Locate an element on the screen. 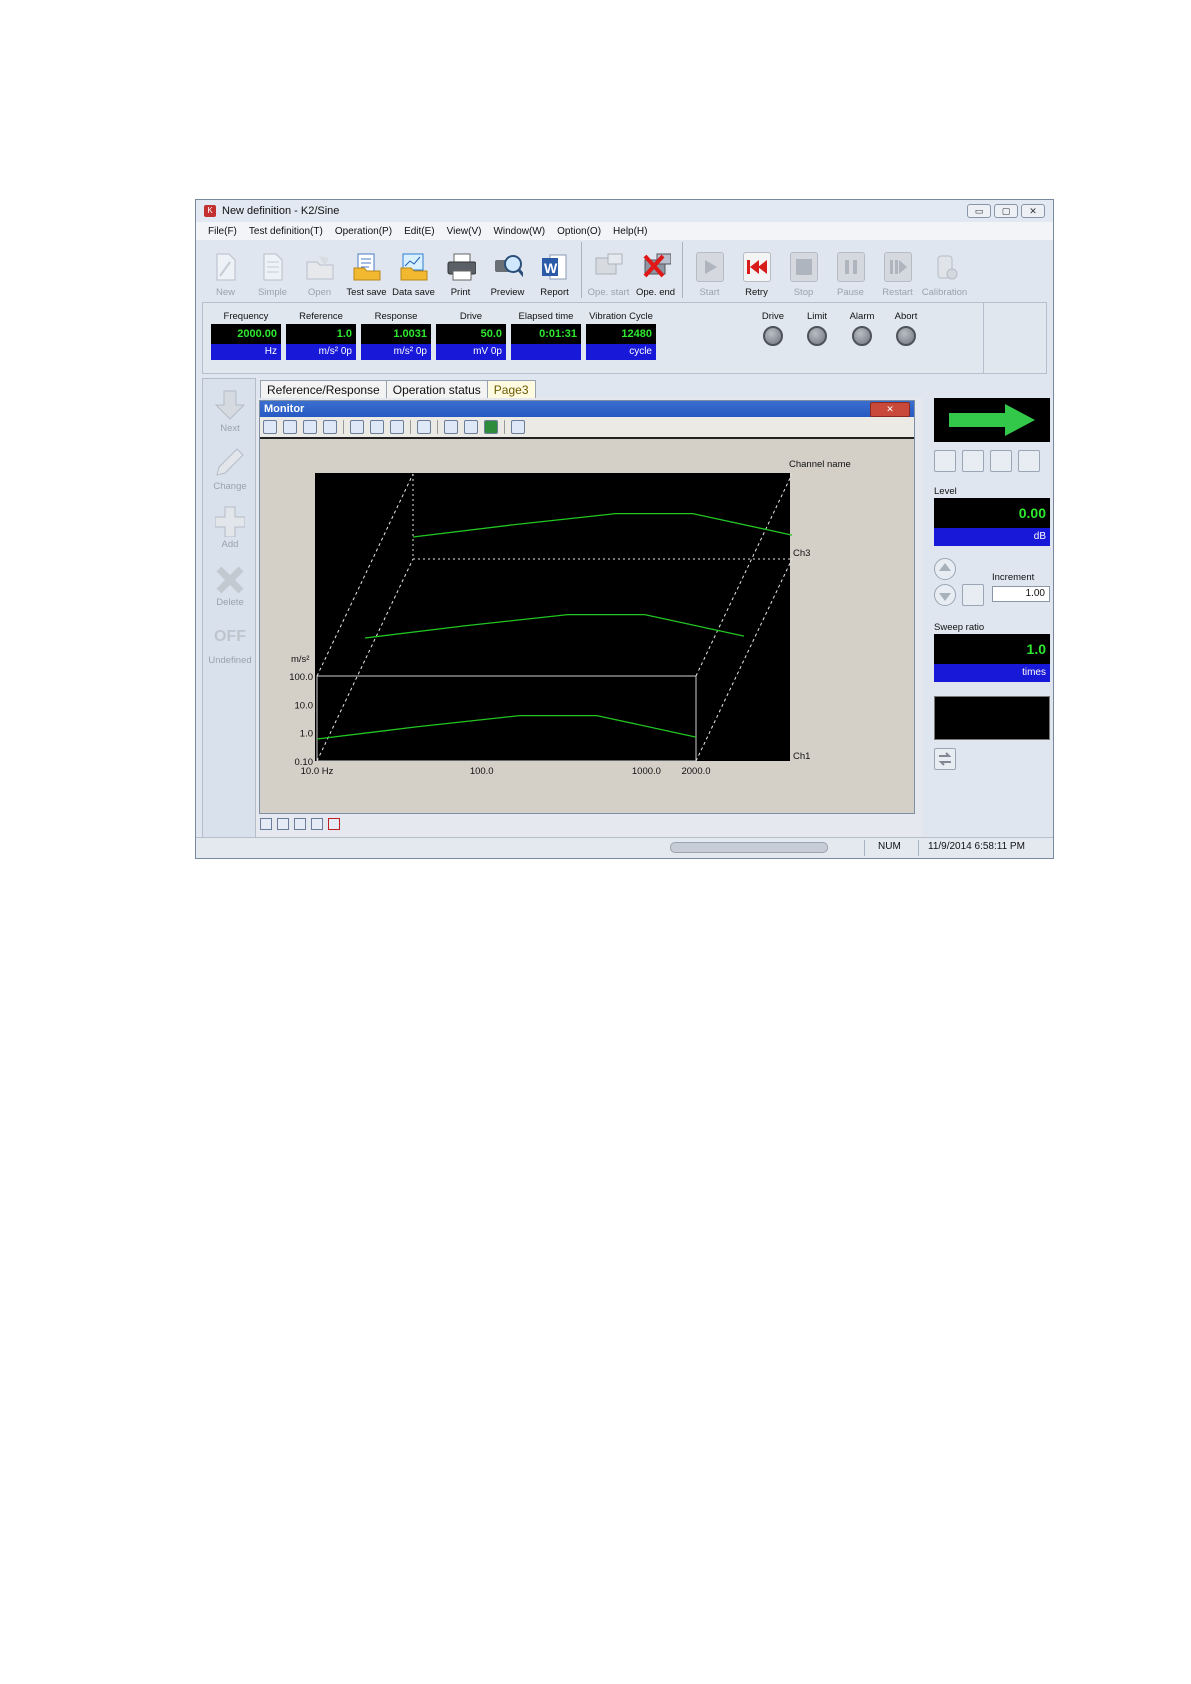  restart-button: Restart is located at coordinates (897, 271).